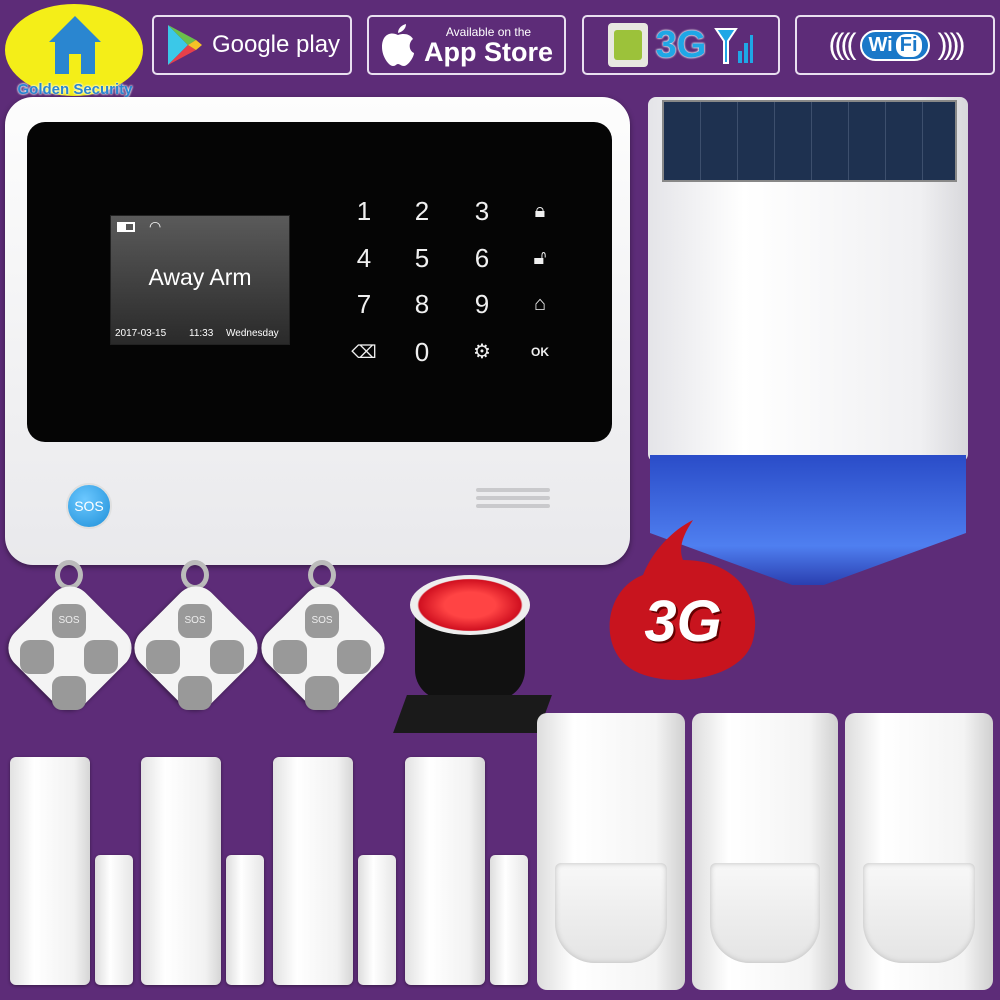 The image size is (1000, 1000). I want to click on solar-panel, so click(809, 141).